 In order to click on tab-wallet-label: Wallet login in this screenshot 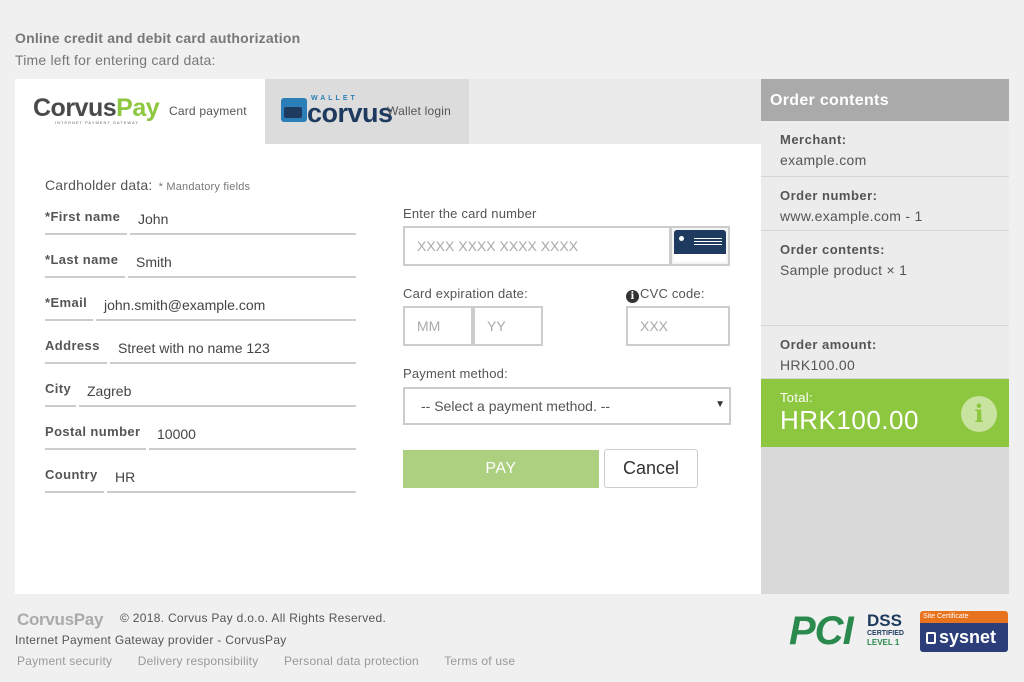, I will do `click(419, 111)`.